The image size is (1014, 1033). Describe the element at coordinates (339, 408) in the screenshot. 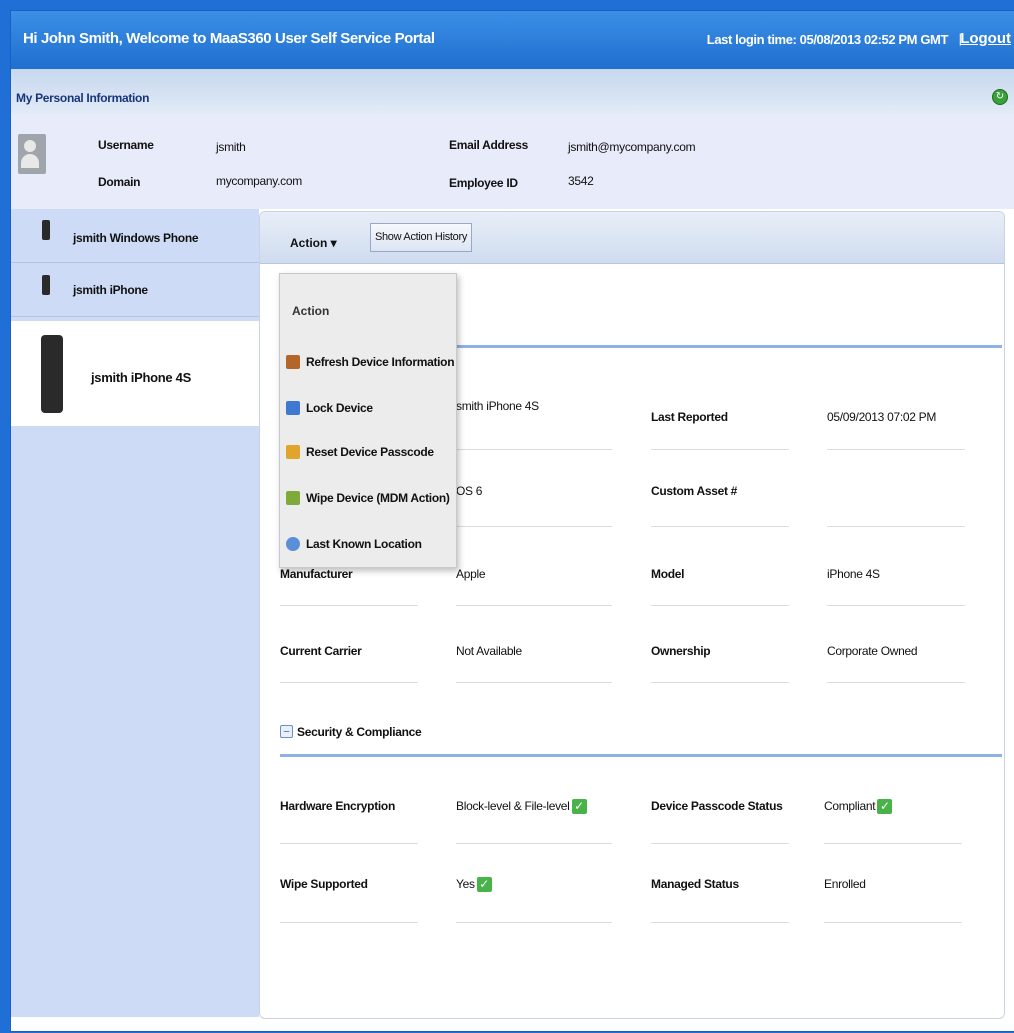

I see `menu-item-label: Lock Device` at that location.